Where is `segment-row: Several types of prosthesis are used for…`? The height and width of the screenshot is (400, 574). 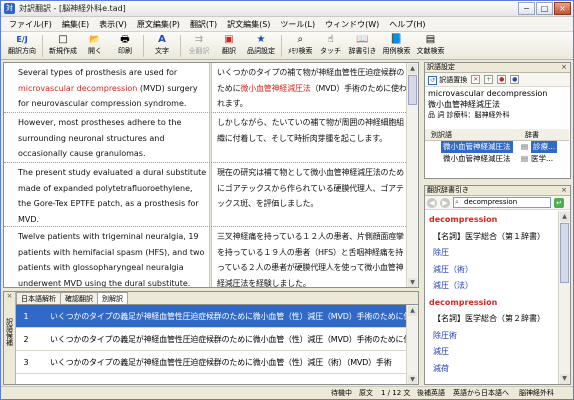 segment-row: Several types of prosthesis are used for… is located at coordinates (206, 88).